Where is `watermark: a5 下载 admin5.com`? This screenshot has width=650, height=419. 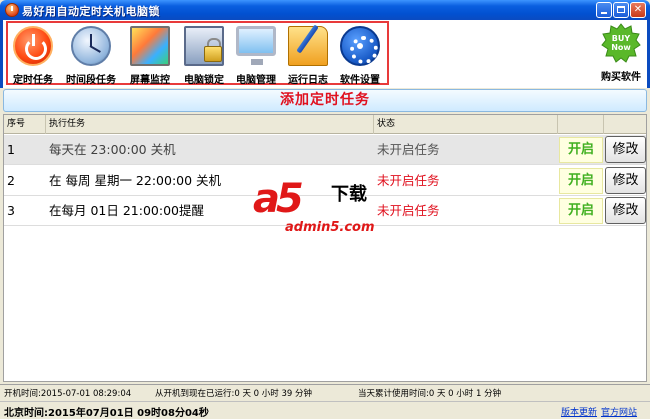 watermark: a5 下载 admin5.com is located at coordinates (328, 205).